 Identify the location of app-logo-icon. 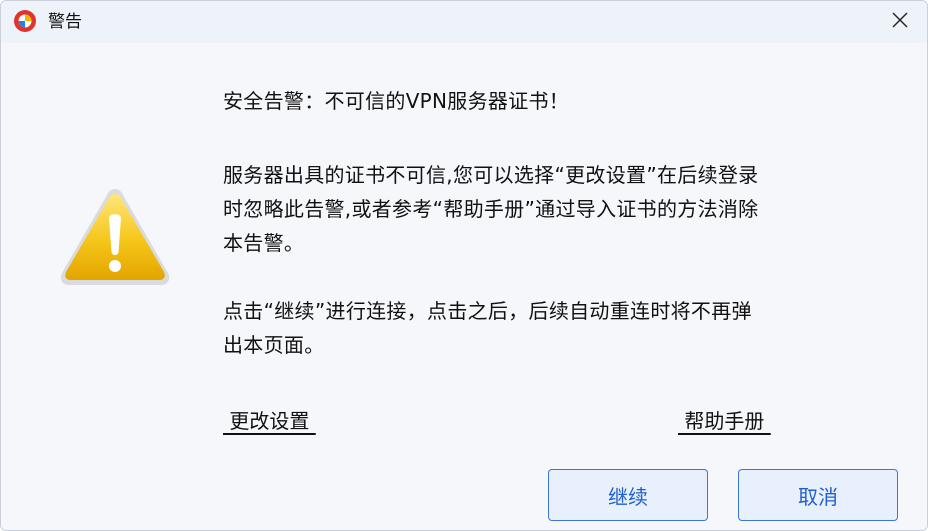
(25, 21).